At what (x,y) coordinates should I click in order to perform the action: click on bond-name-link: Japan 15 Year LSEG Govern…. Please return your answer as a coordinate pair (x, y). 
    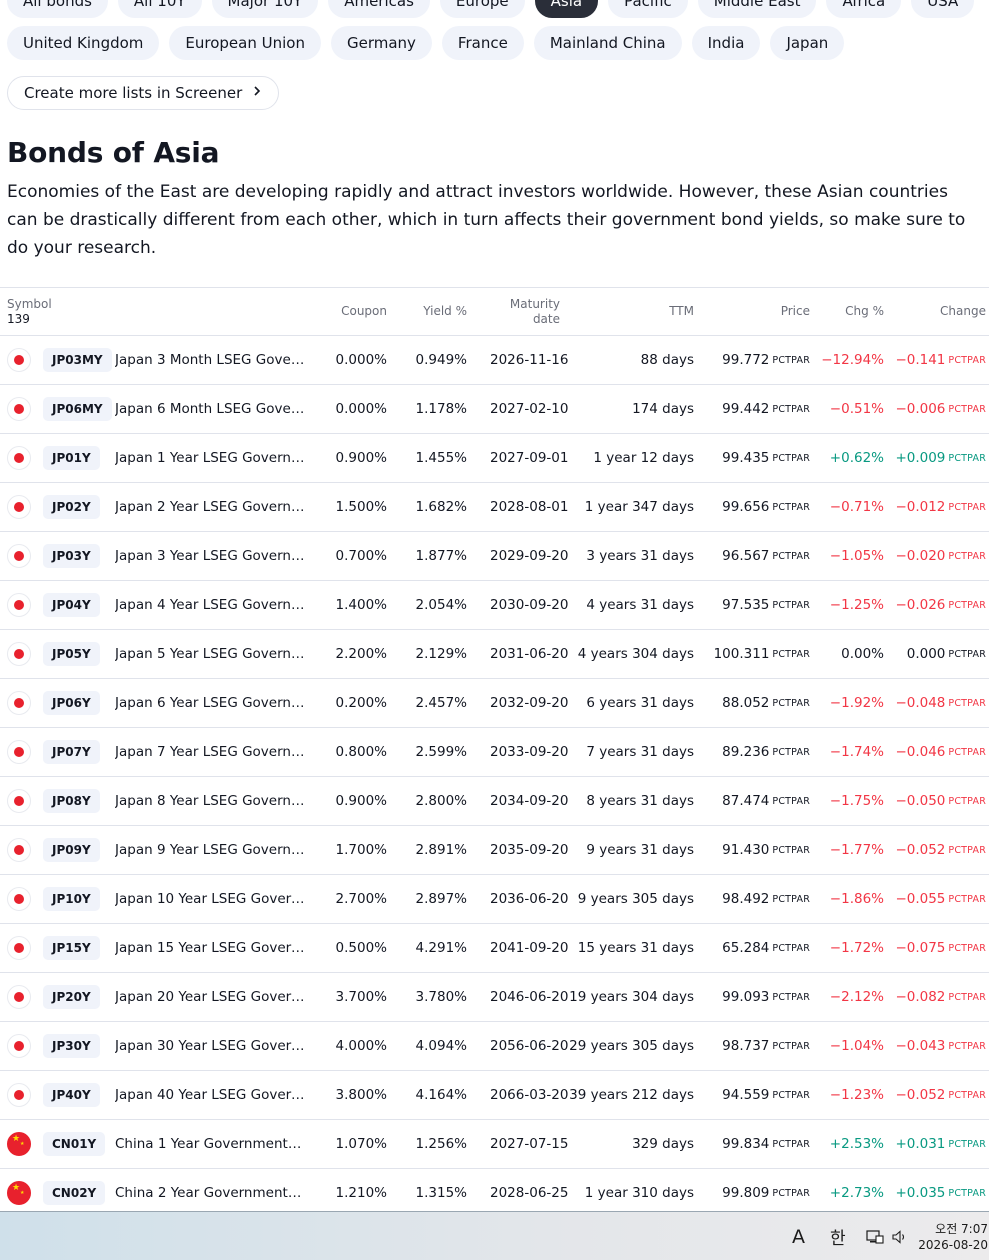
    Looking at the image, I should click on (210, 948).